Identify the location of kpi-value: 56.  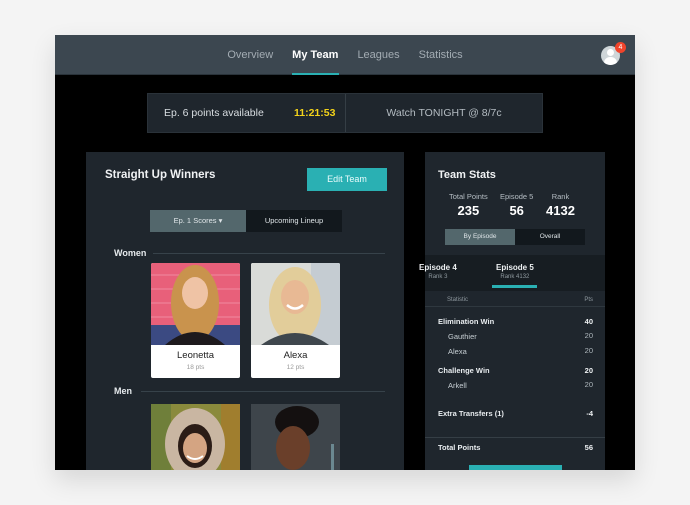
(516, 210).